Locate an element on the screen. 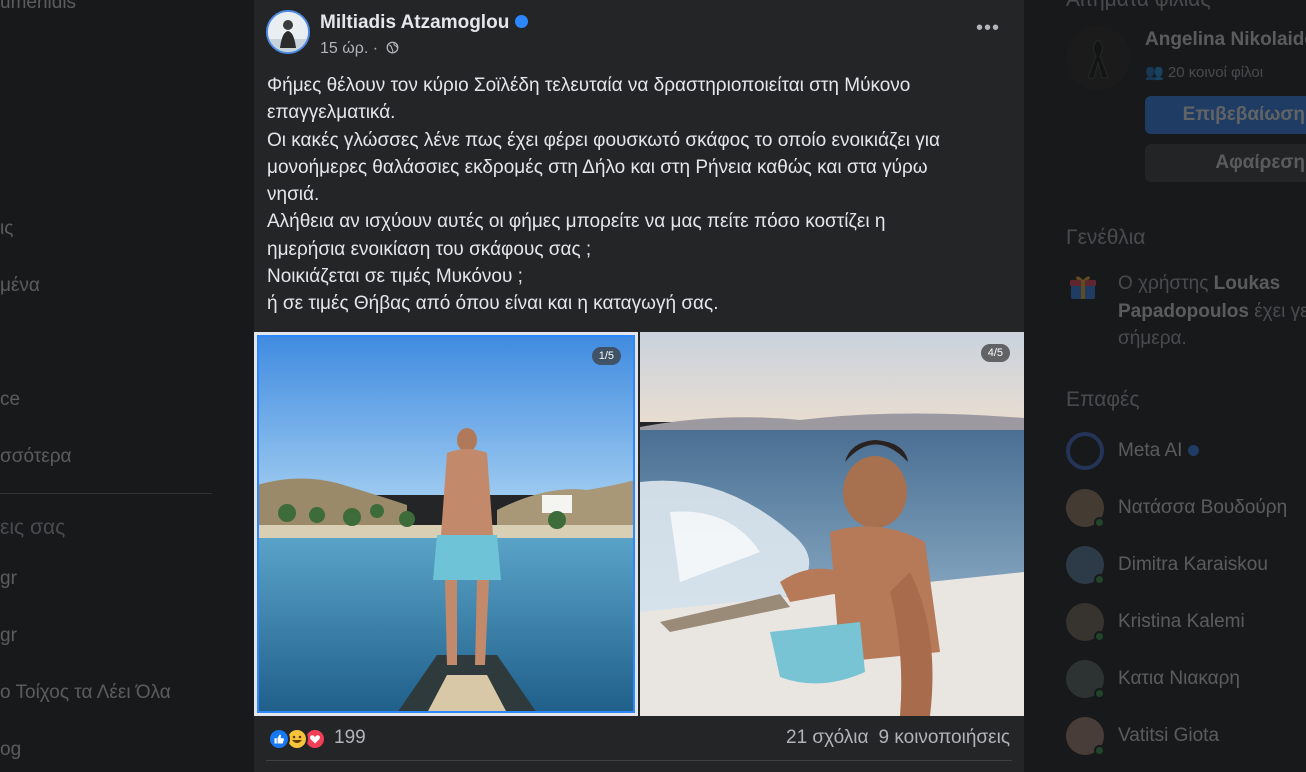  contact-name: Dimitra Karaiskou is located at coordinates (1193, 564).